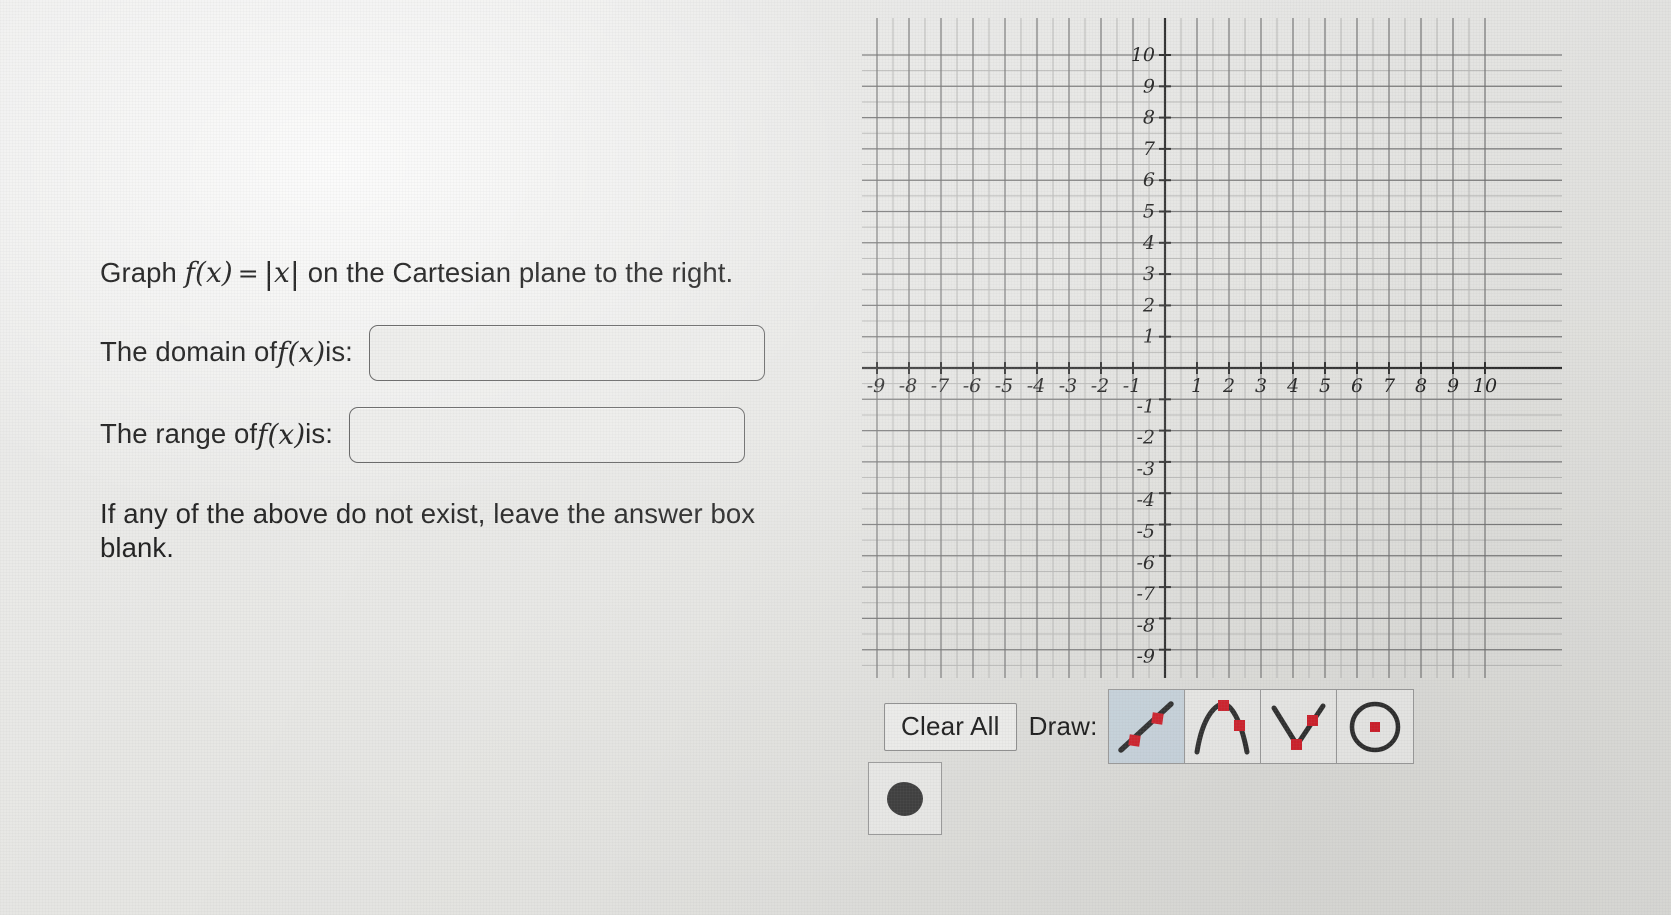 This screenshot has width=1671, height=915. Describe the element at coordinates (339, 352) in the screenshot. I see `domain-suffix: is:` at that location.